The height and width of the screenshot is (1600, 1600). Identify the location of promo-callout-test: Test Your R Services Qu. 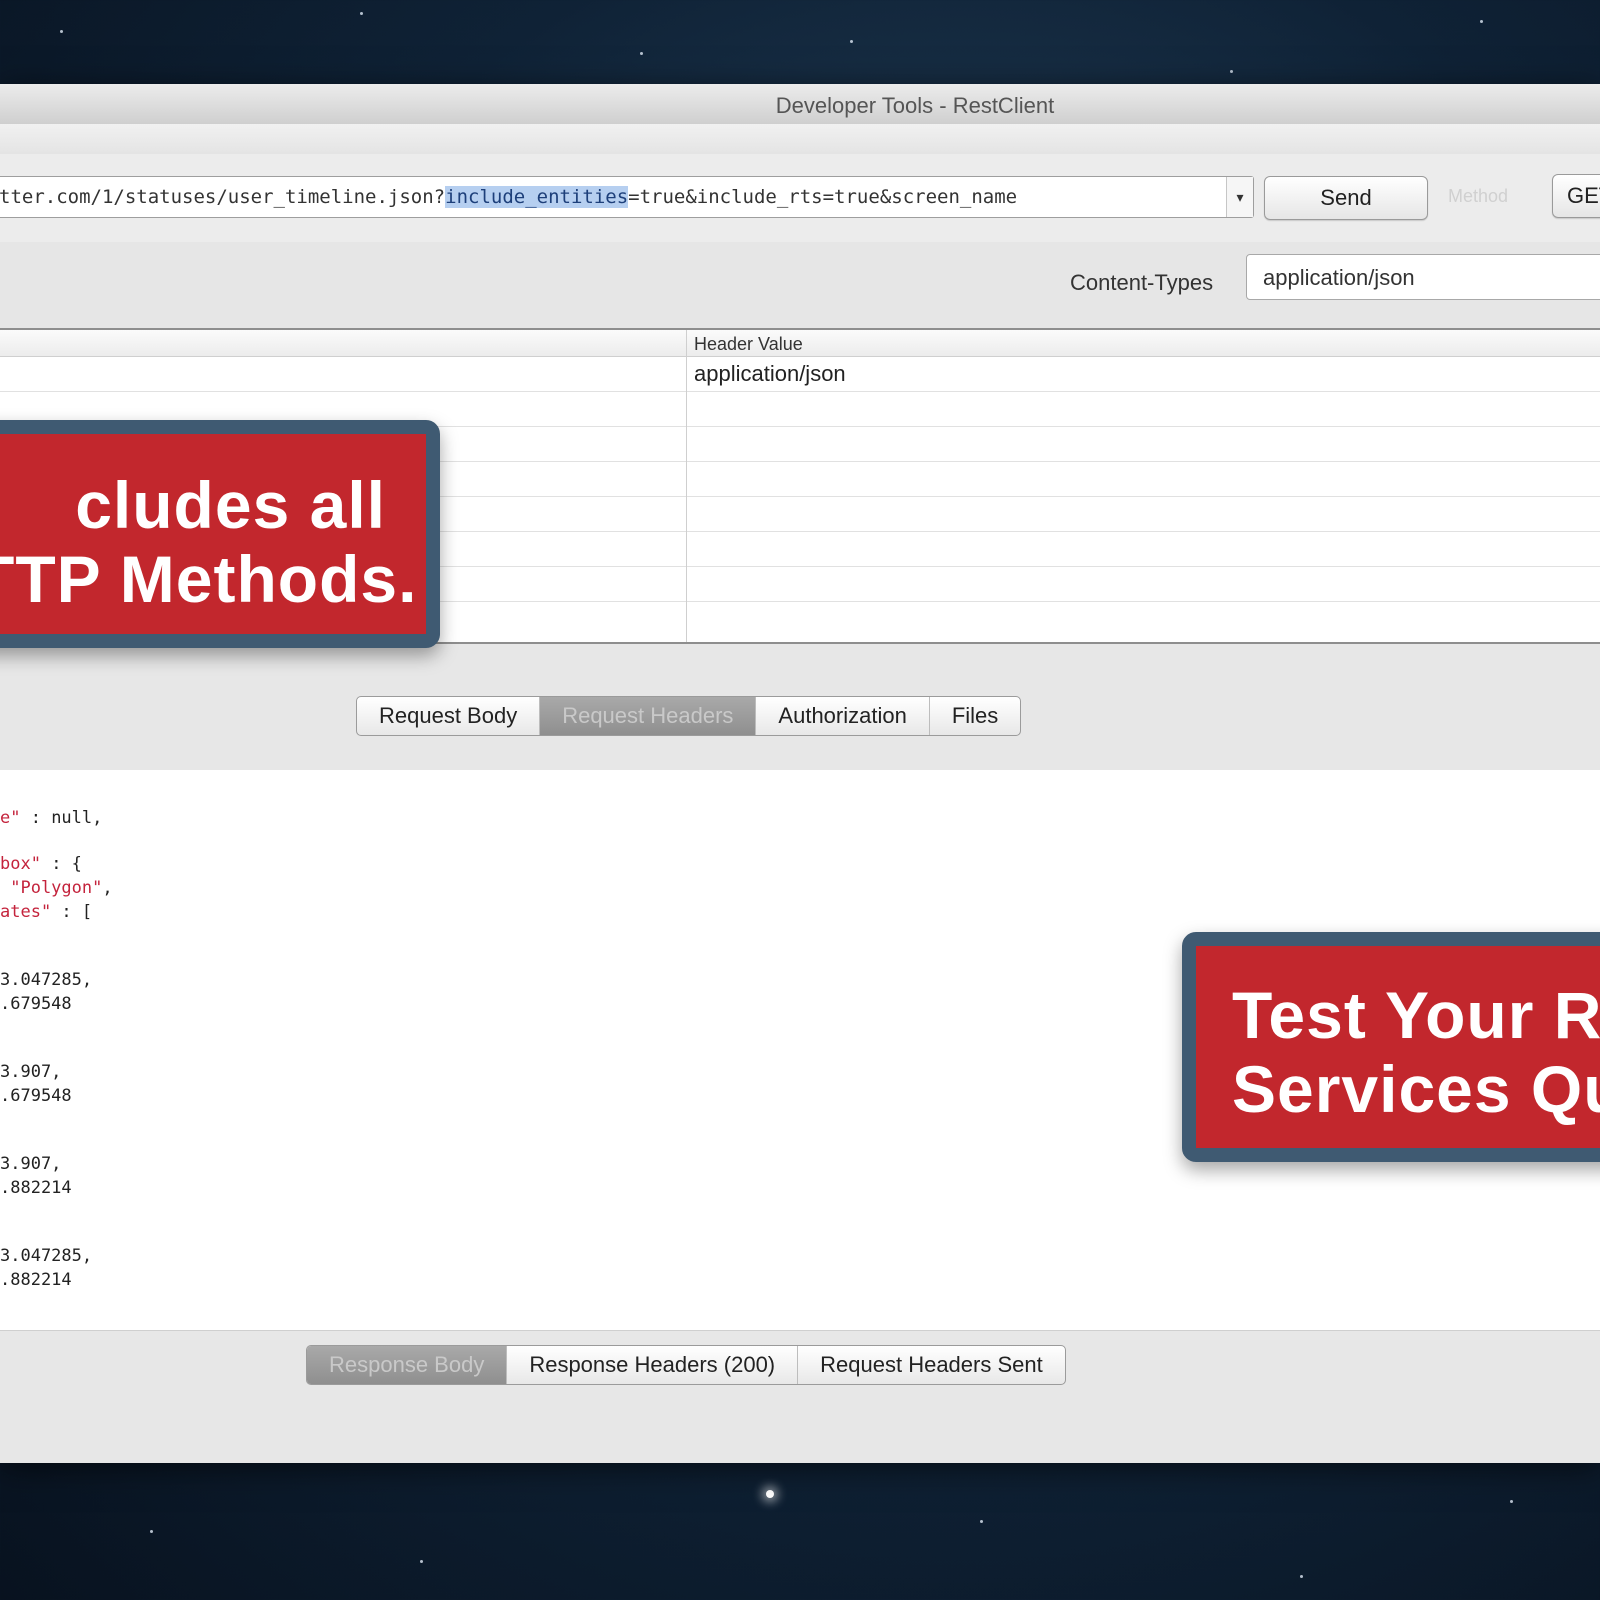
(1391, 1047).